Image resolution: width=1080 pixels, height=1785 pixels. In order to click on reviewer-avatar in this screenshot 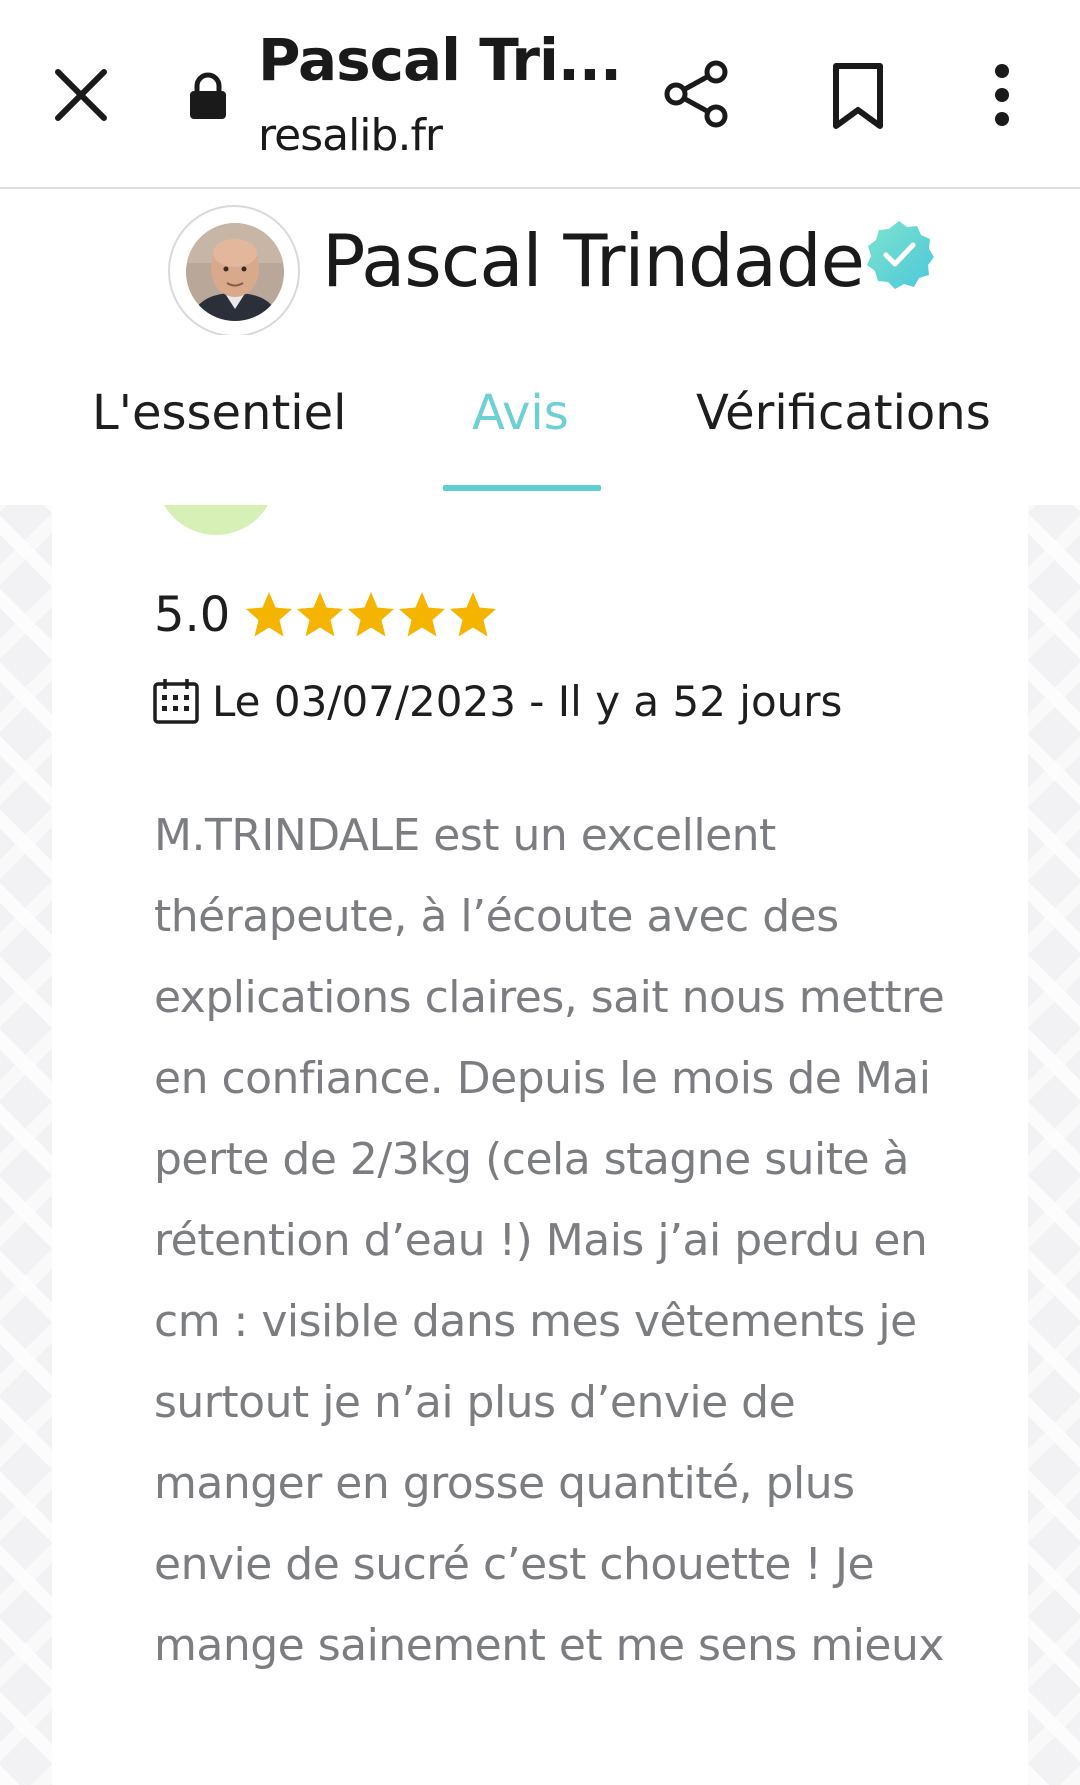, I will do `click(216, 520)`.